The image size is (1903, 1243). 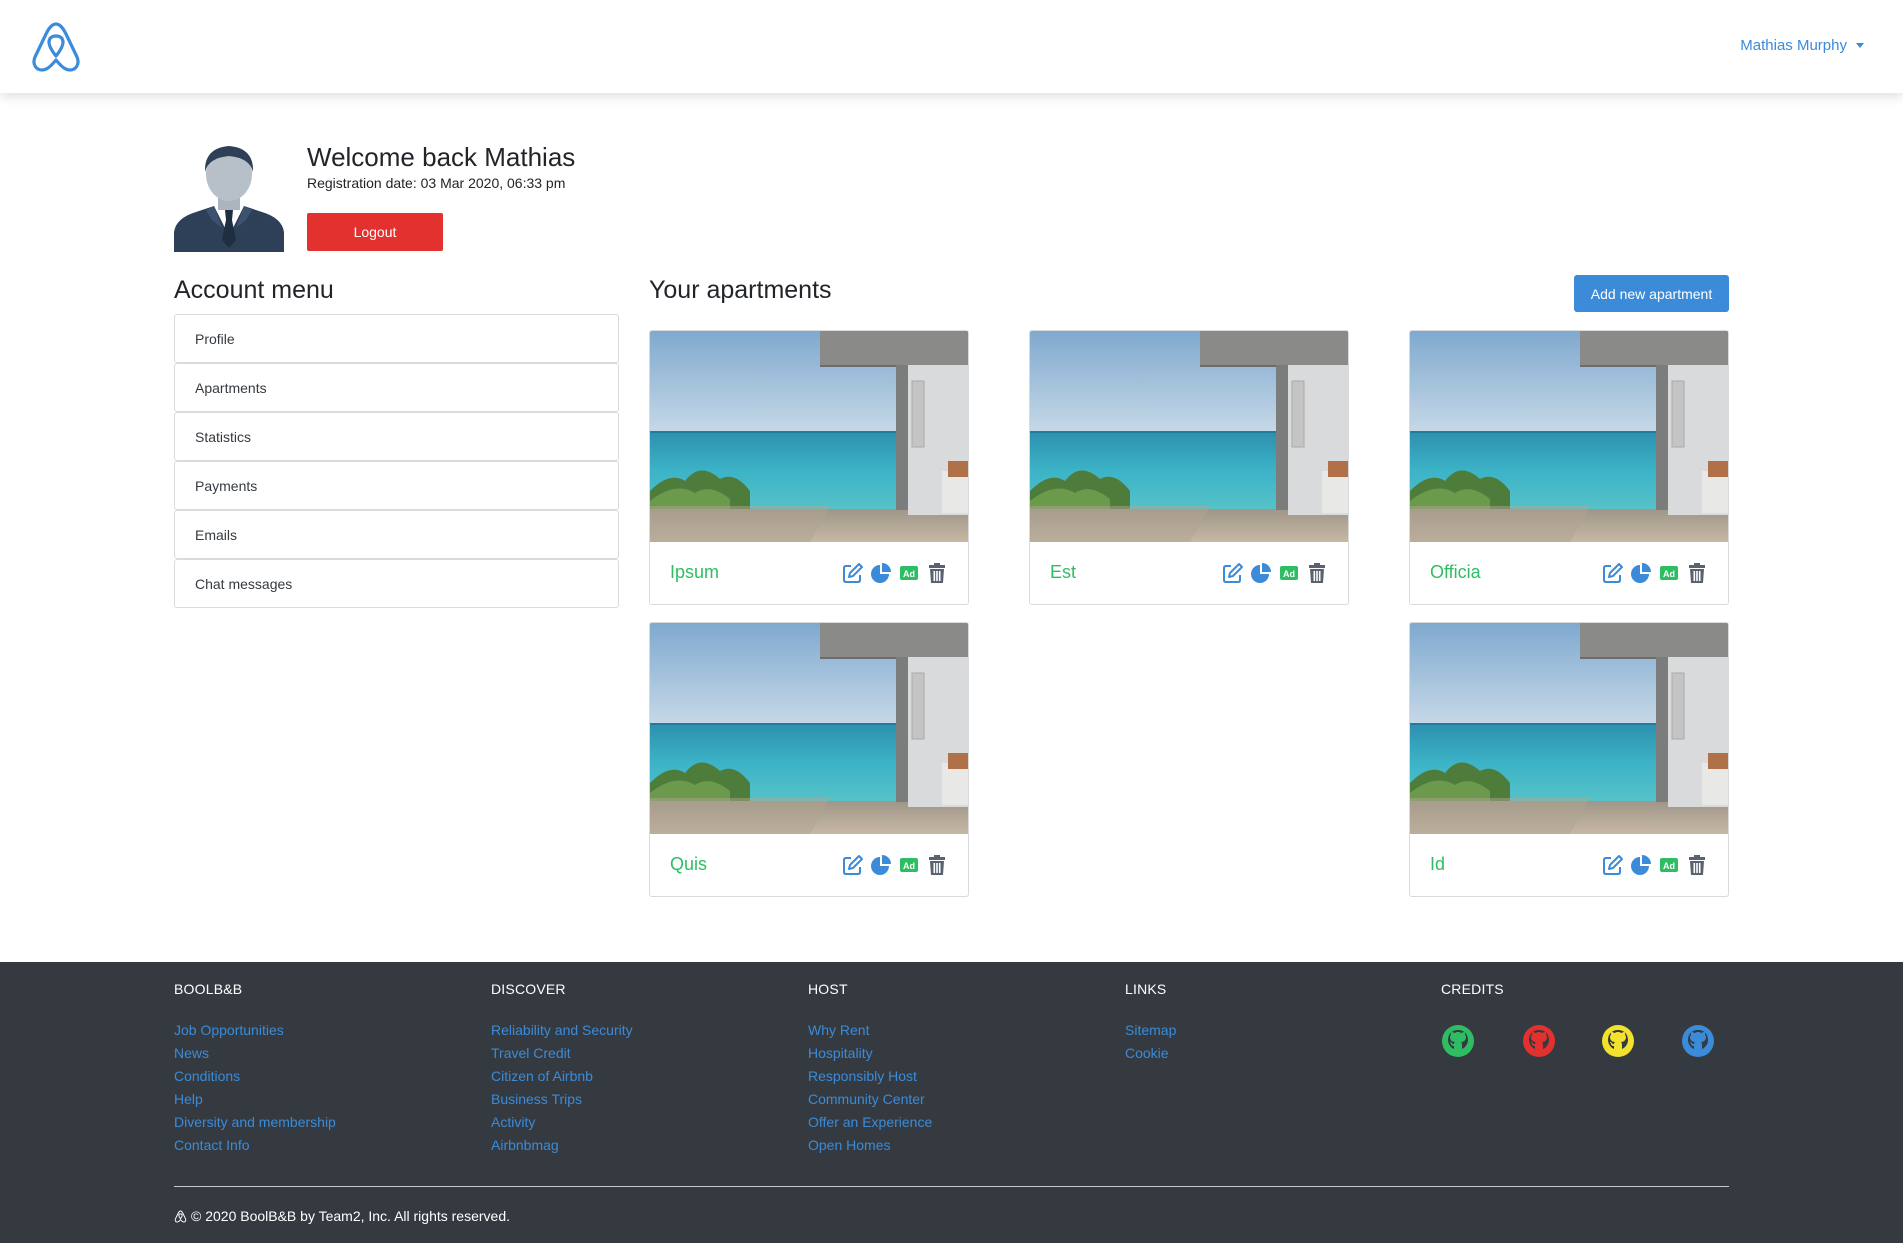 What do you see at coordinates (1516, 864) in the screenshot?
I see `apartment-name: Id` at bounding box center [1516, 864].